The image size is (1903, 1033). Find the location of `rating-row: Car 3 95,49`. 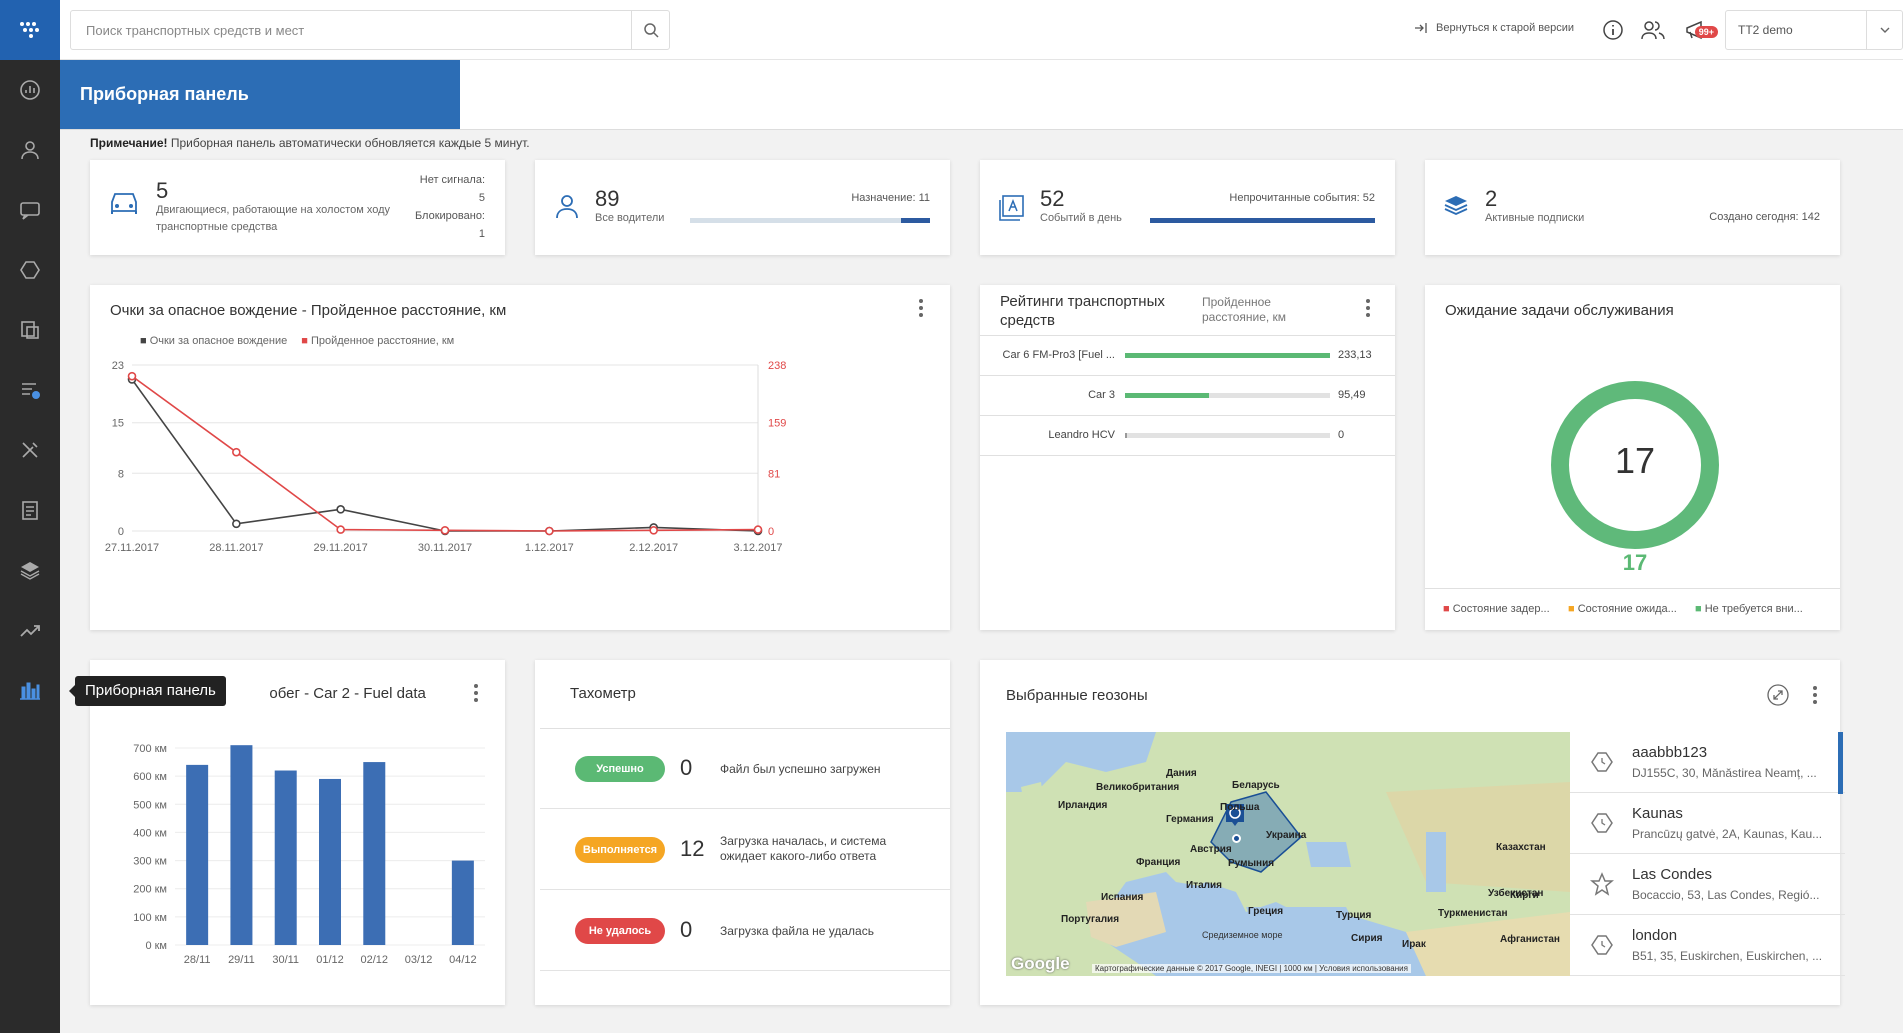

rating-row: Car 3 95,49 is located at coordinates (1187, 396).